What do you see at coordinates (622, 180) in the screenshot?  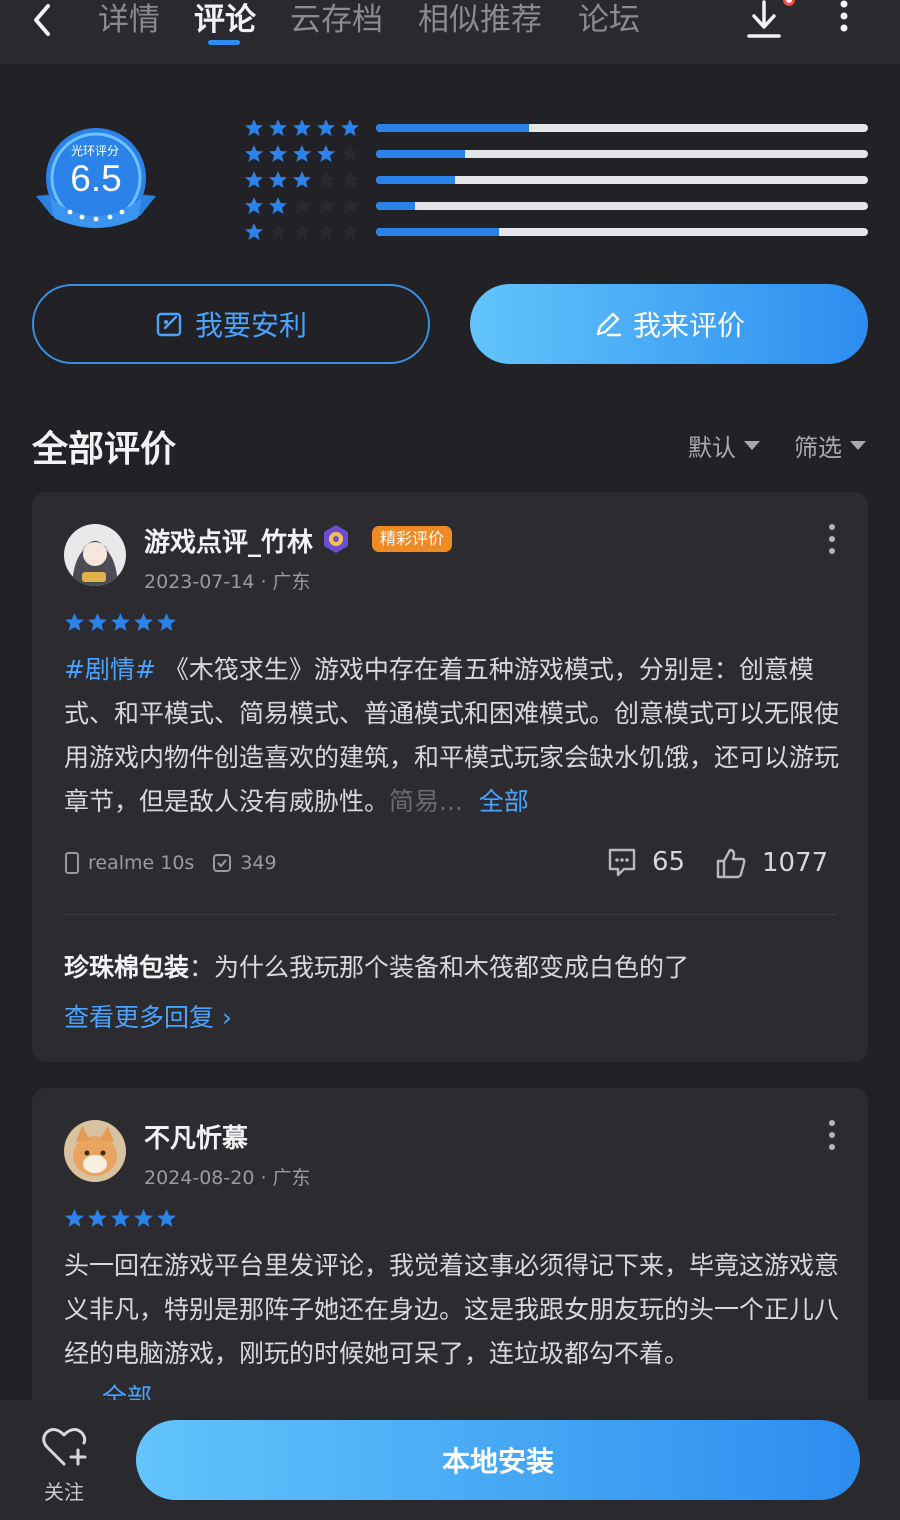 I see `distribution-bar-3-stars` at bounding box center [622, 180].